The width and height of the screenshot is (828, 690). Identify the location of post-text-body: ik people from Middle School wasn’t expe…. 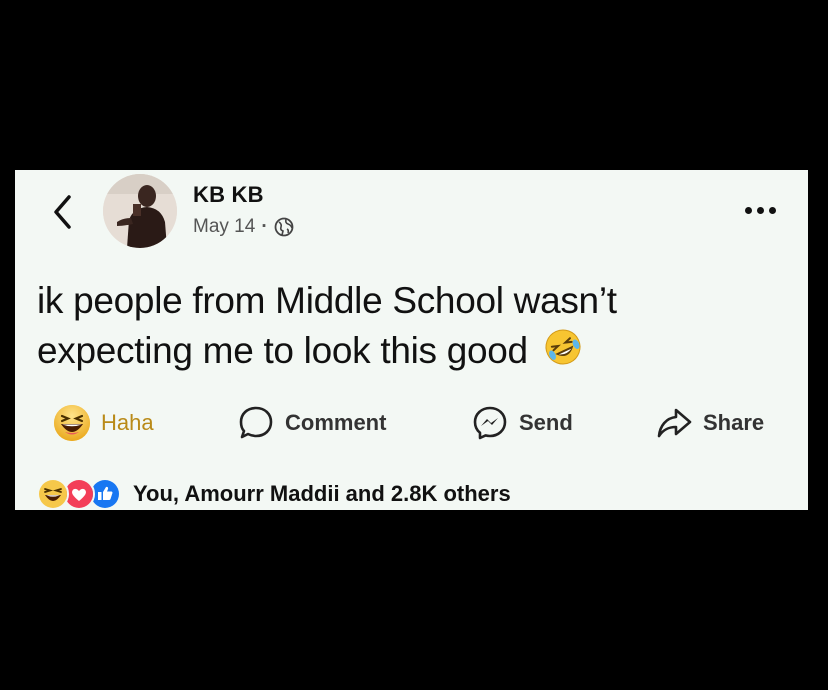
(327, 325).